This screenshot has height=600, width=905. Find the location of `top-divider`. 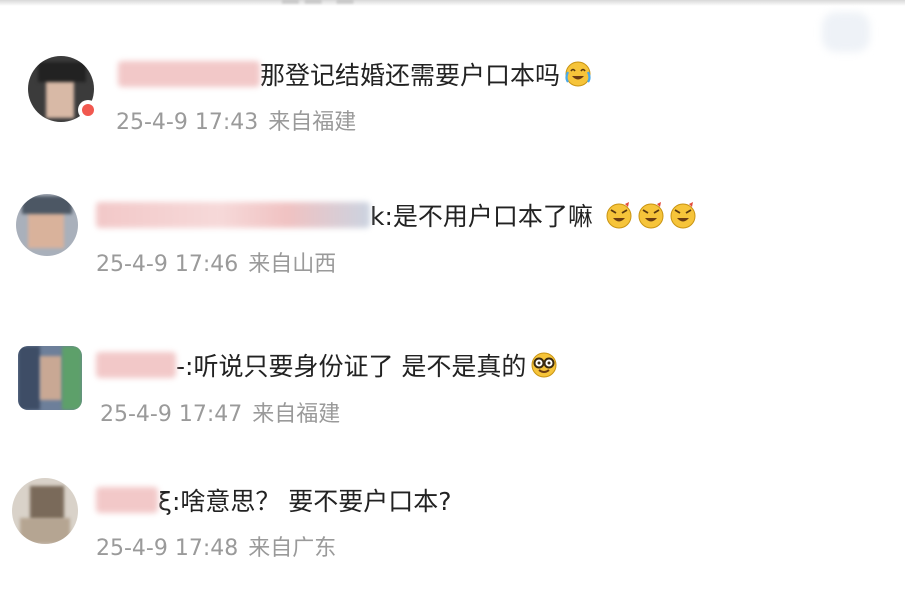

top-divider is located at coordinates (452, 3).